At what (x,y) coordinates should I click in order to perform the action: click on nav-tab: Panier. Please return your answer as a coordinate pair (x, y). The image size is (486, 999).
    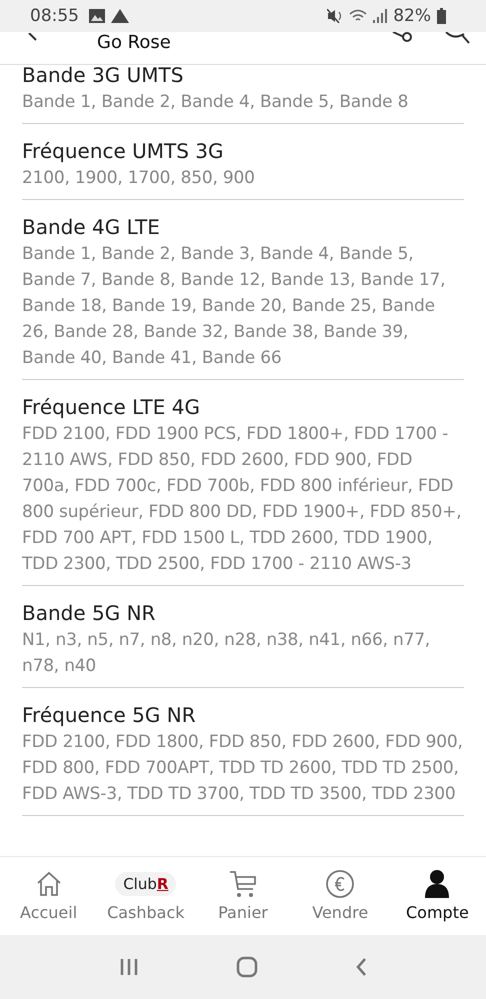
    Looking at the image, I should click on (243, 896).